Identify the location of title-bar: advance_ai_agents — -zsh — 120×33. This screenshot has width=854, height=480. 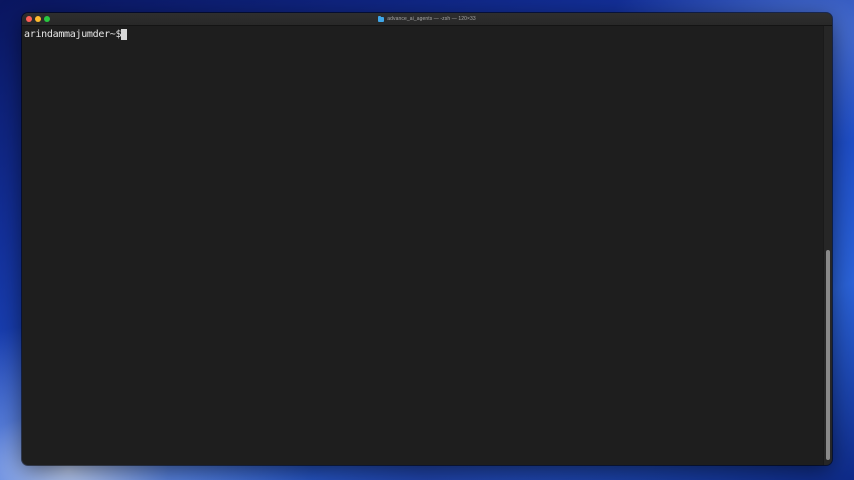
(427, 19).